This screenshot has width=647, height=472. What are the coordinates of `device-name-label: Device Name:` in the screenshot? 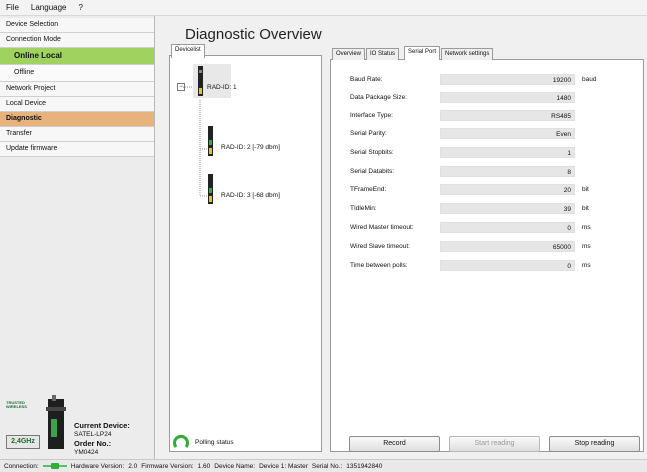 It's located at (235, 466).